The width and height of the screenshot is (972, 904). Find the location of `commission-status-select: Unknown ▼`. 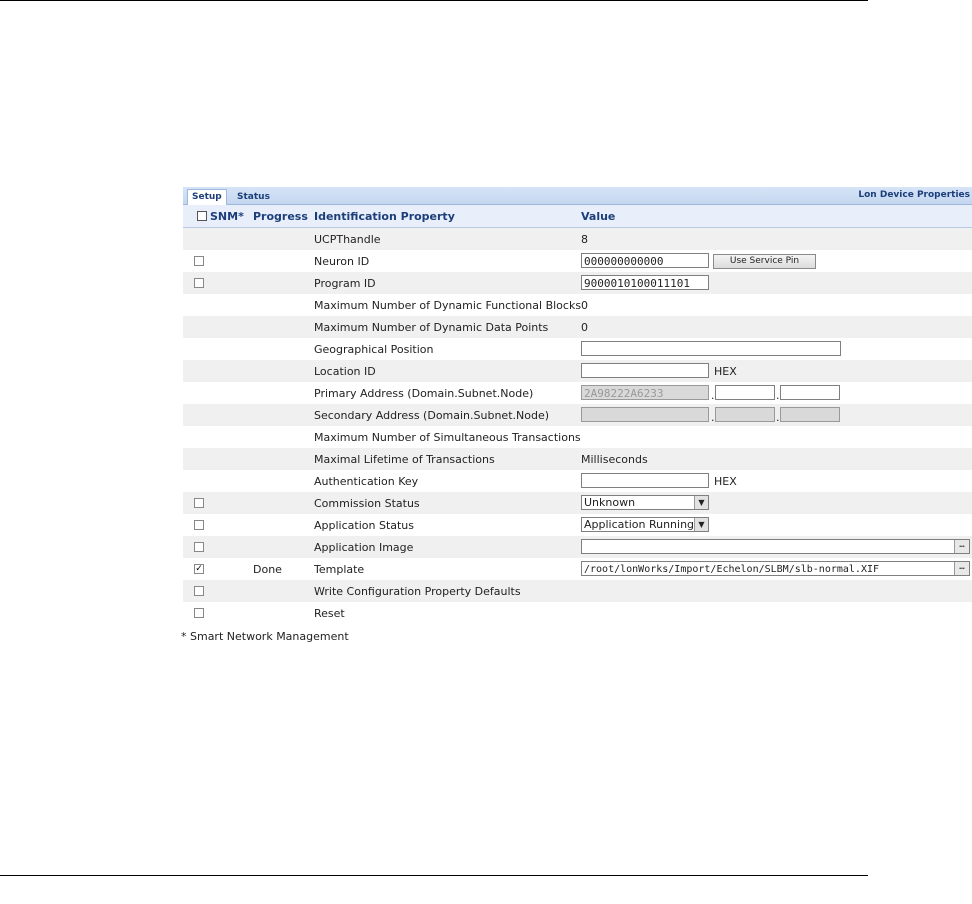

commission-status-select: Unknown ▼ is located at coordinates (645, 502).